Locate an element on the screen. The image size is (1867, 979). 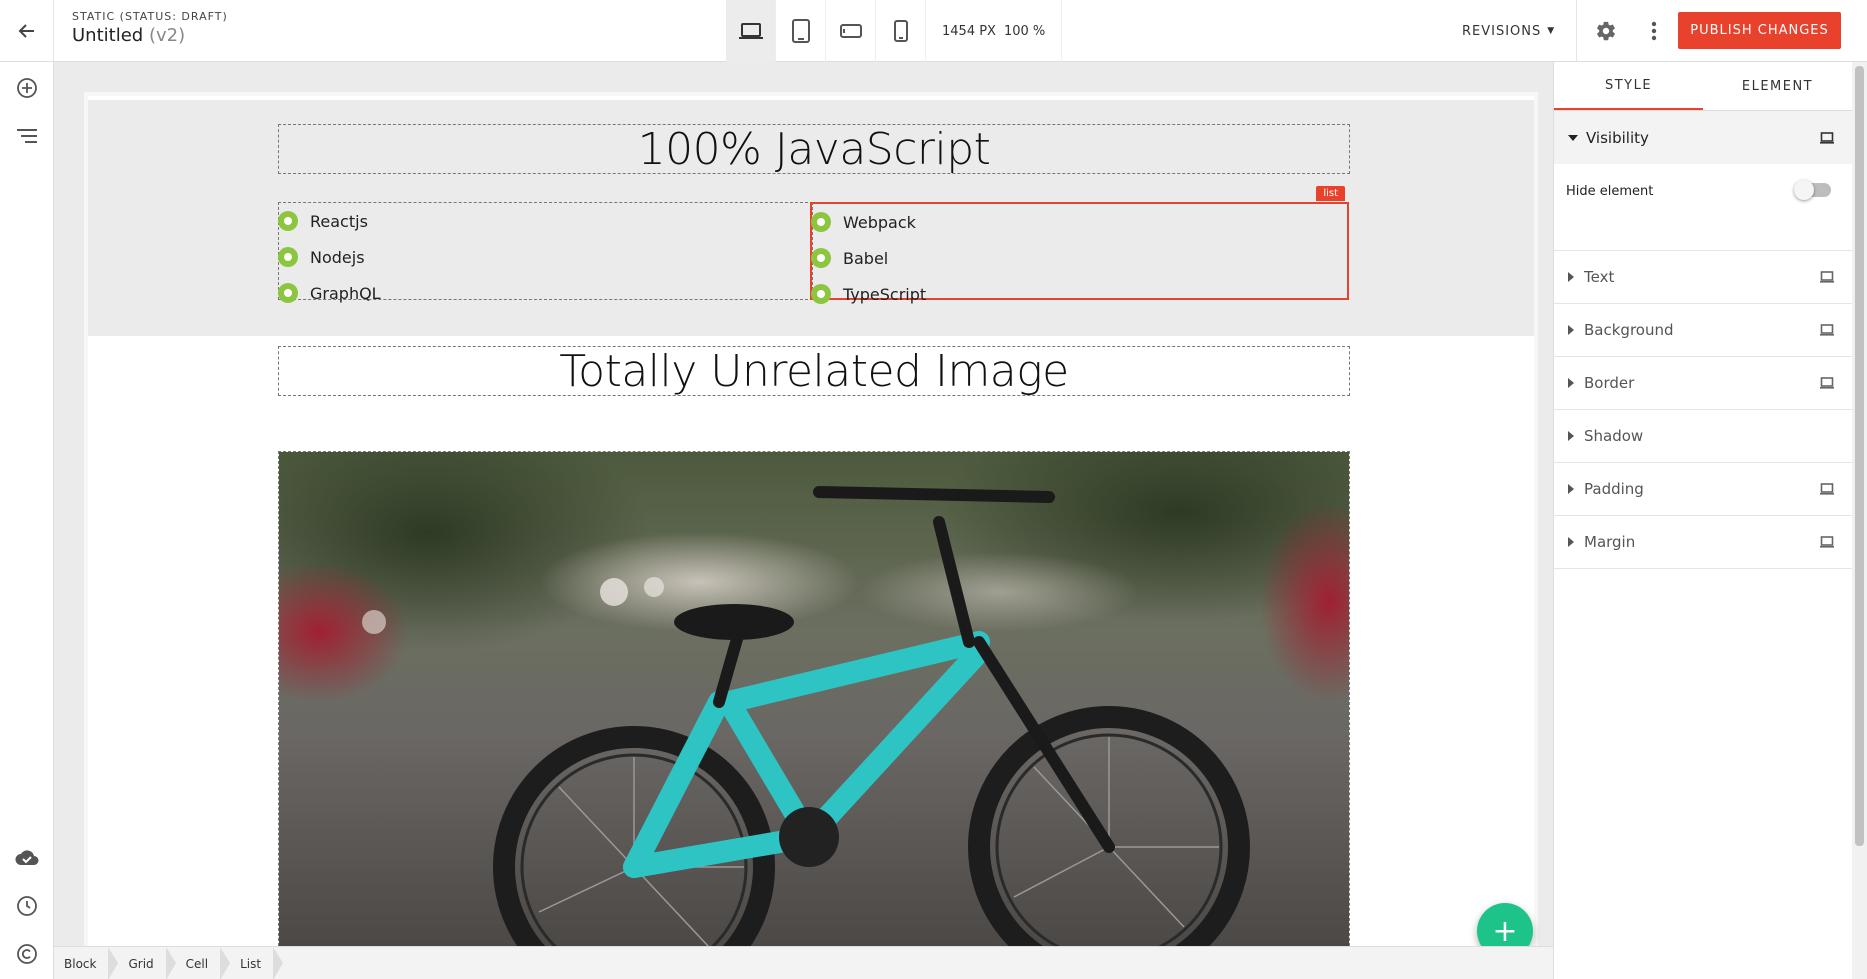
list-item: TypeScript is located at coordinates (1079, 294).